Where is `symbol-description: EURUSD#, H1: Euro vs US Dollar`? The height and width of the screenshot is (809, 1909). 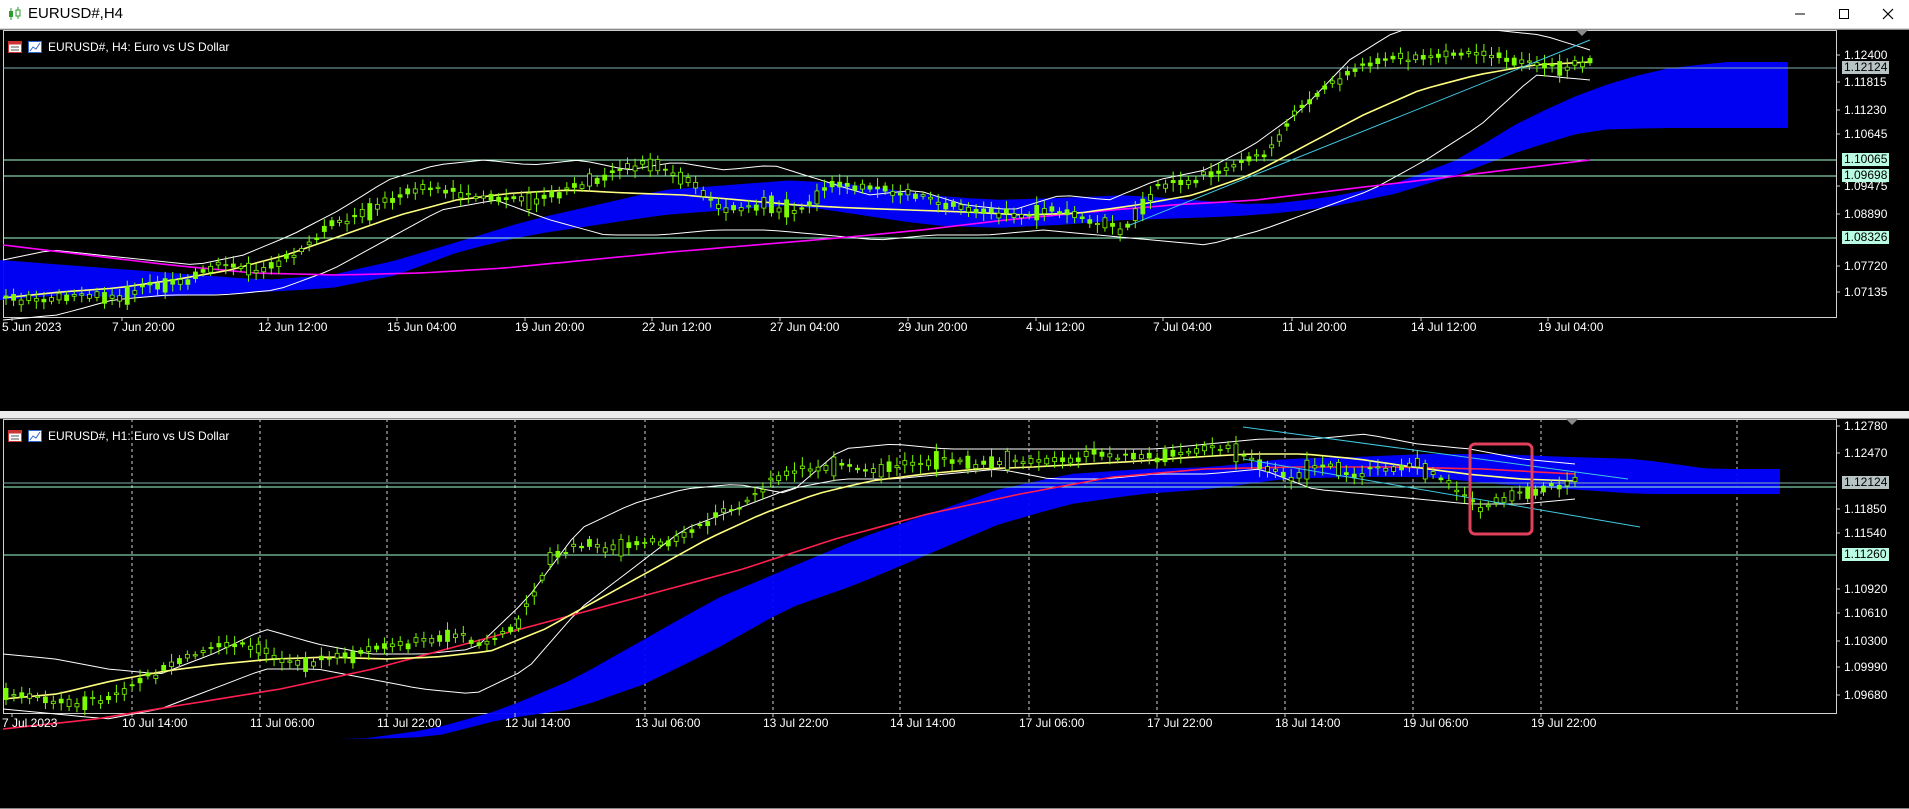 symbol-description: EURUSD#, H1: Euro vs US Dollar is located at coordinates (139, 436).